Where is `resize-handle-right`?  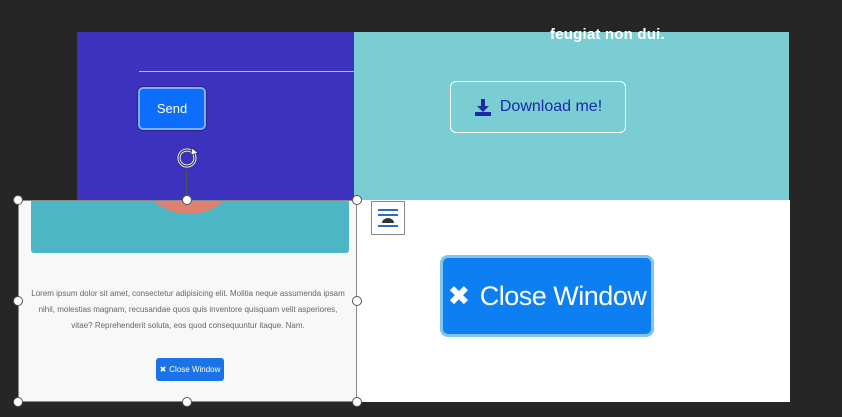 resize-handle-right is located at coordinates (357, 301).